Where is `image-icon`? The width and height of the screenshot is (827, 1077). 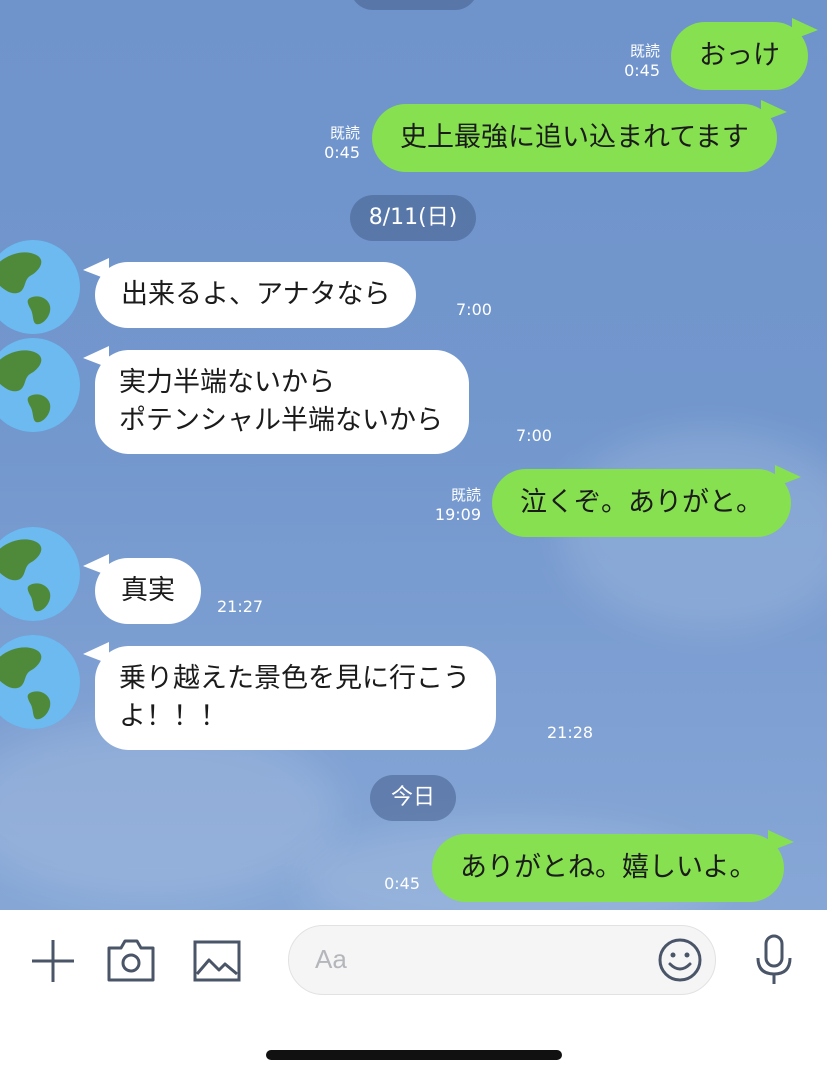
image-icon is located at coordinates (217, 961).